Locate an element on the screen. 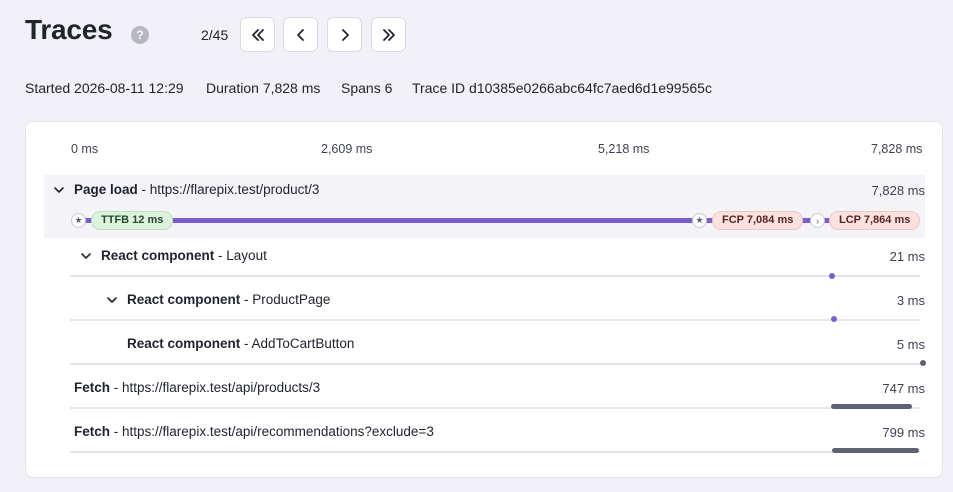 This screenshot has height=492, width=953. meta-duration-label: Duration is located at coordinates (232, 88).